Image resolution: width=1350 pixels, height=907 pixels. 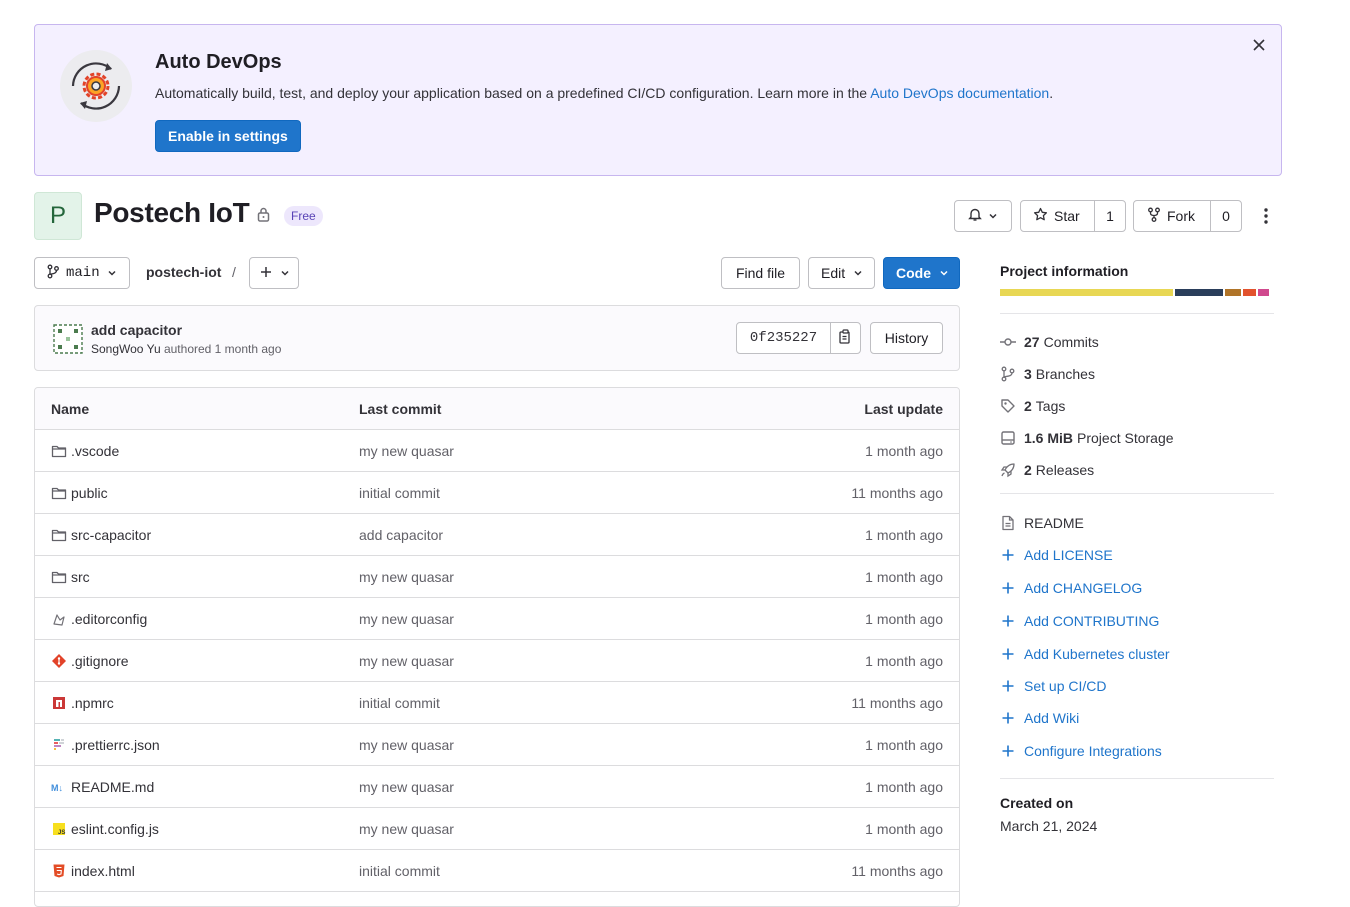 What do you see at coordinates (760, 273) in the screenshot?
I see `find-file-button: Find file` at bounding box center [760, 273].